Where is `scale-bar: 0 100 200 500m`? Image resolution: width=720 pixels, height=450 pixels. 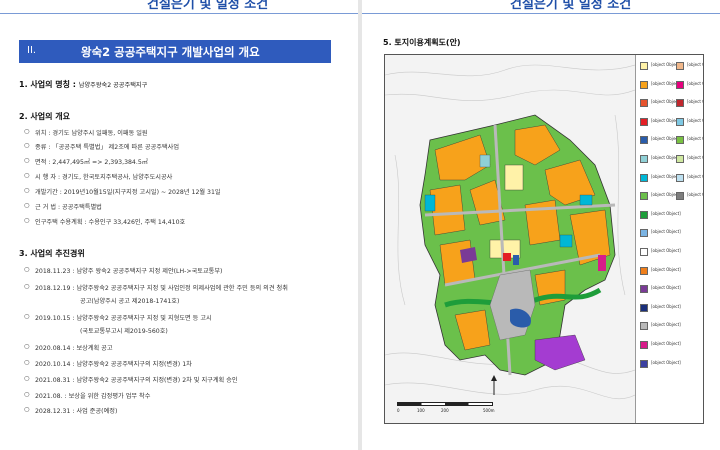 scale-bar: 0 100 200 500m is located at coordinates (447, 408).